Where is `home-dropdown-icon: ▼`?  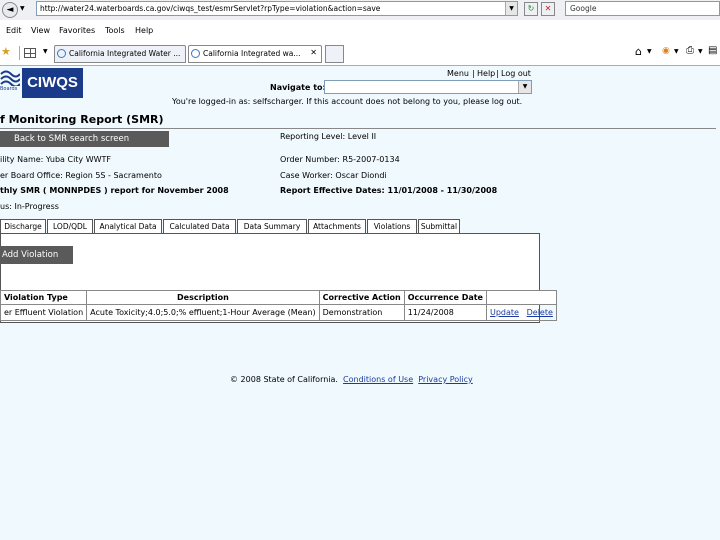 home-dropdown-icon: ▼ is located at coordinates (649, 51).